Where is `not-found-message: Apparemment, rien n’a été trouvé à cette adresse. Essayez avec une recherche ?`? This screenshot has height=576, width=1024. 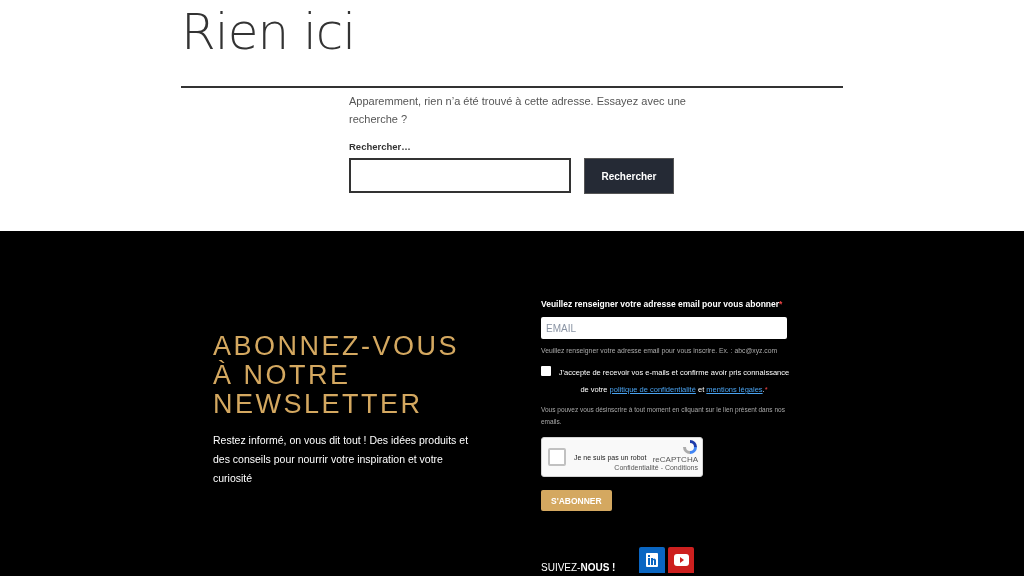
not-found-message: Apparemment, rien n’a été trouvé à cette adresse. Essayez avec une recherche ? is located at coordinates (518, 110).